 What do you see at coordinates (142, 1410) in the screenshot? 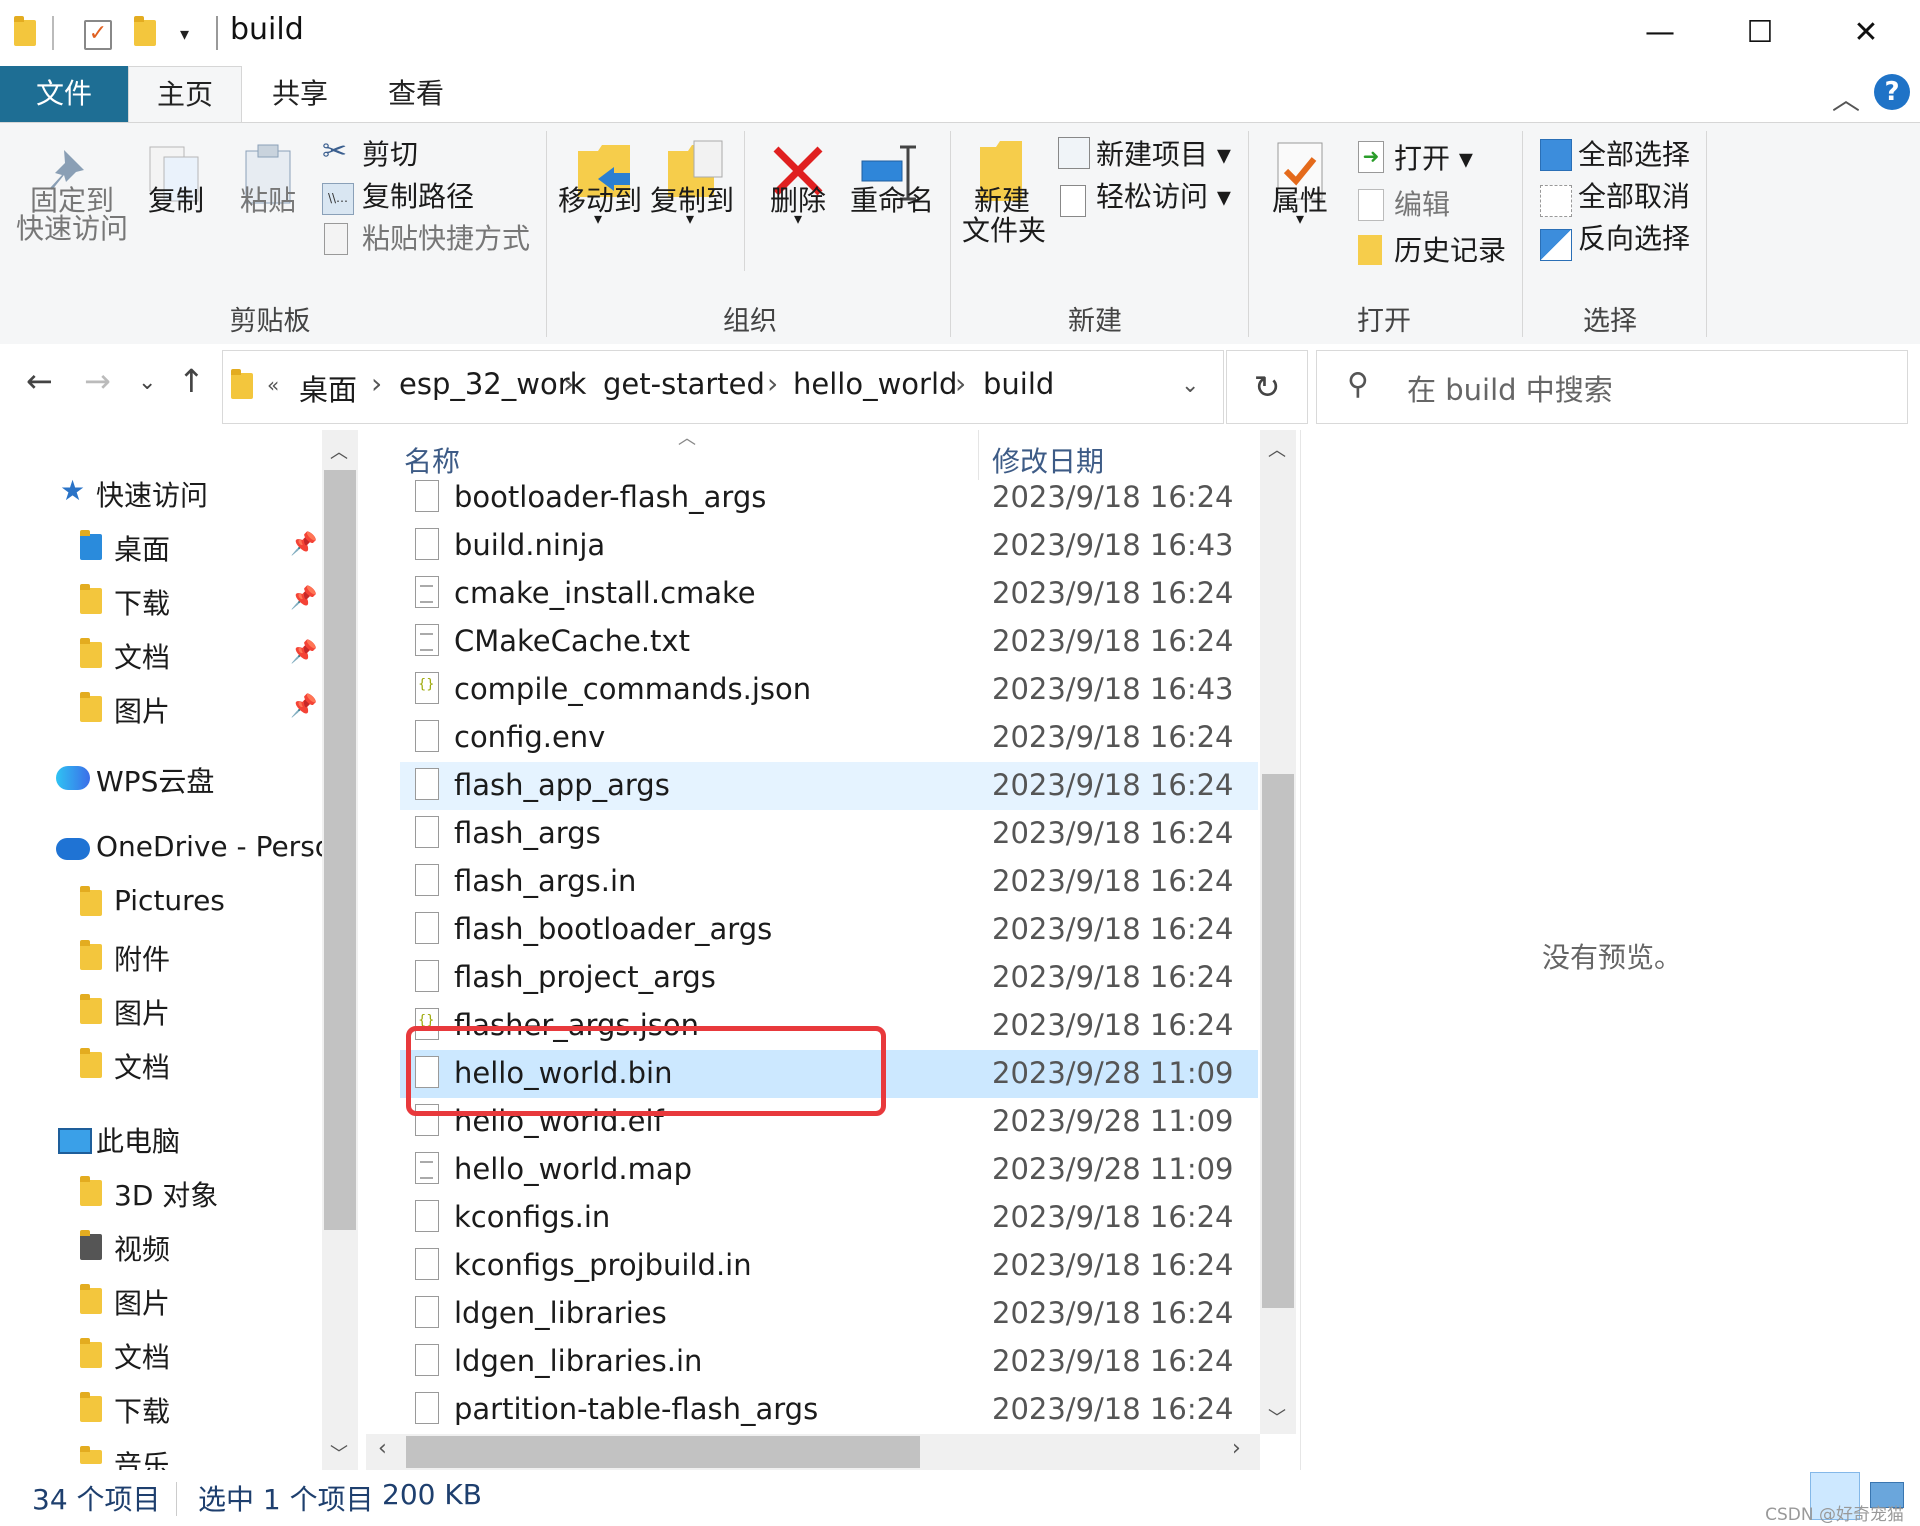
I see `nav-pc-downloads: 下载` at bounding box center [142, 1410].